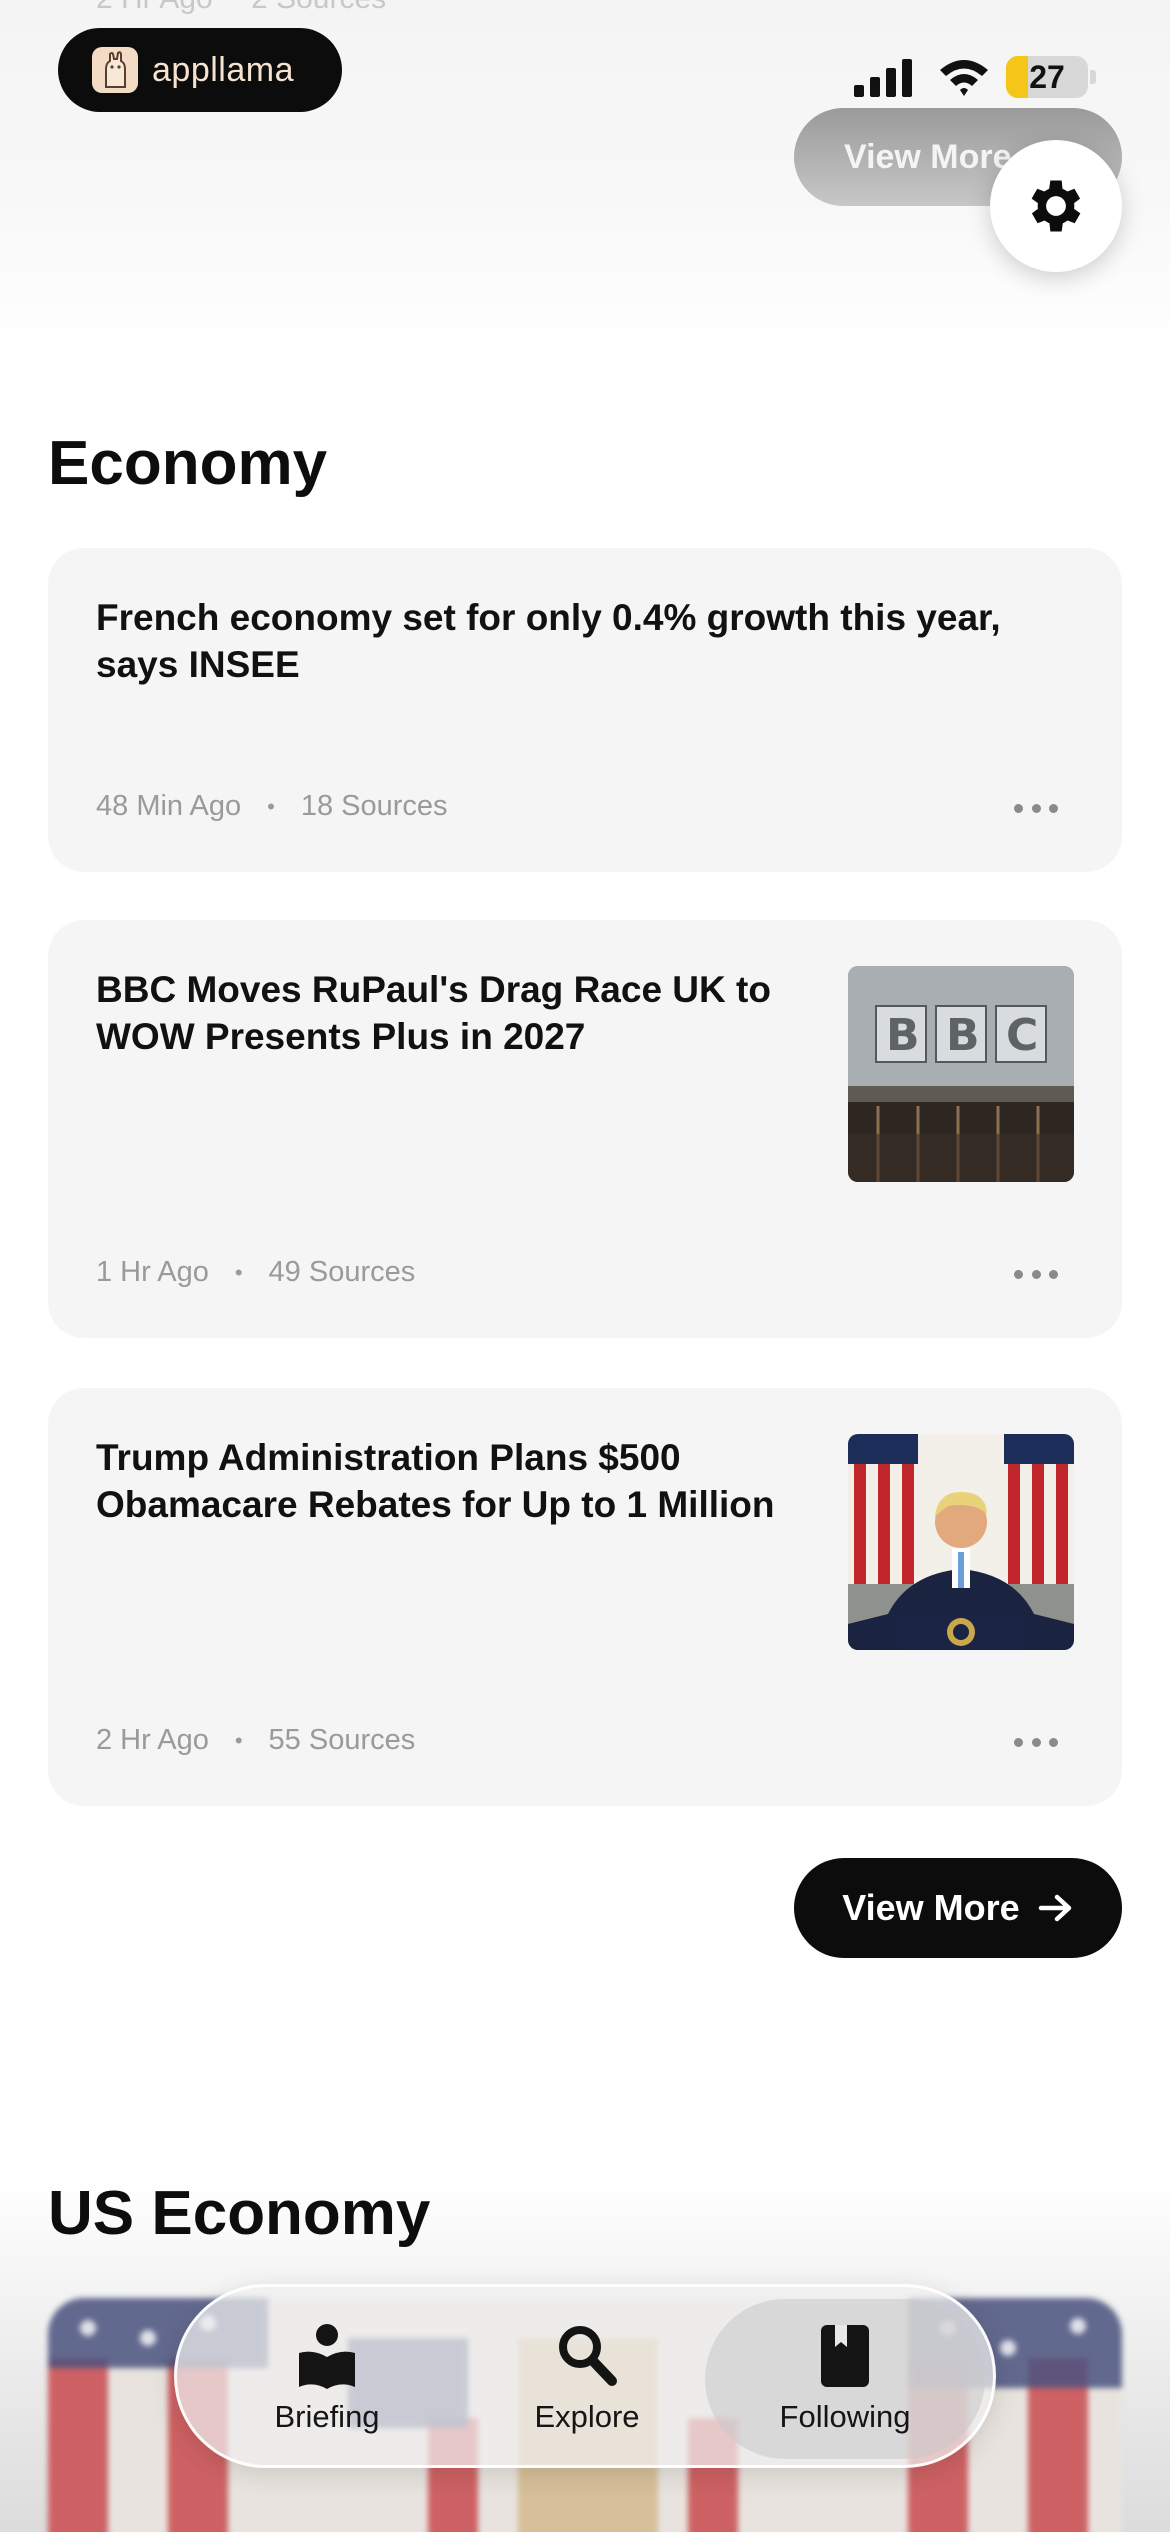 Image resolution: width=1170 pixels, height=2532 pixels. What do you see at coordinates (152, 1740) in the screenshot?
I see `article-time: 2 Hr Ago` at bounding box center [152, 1740].